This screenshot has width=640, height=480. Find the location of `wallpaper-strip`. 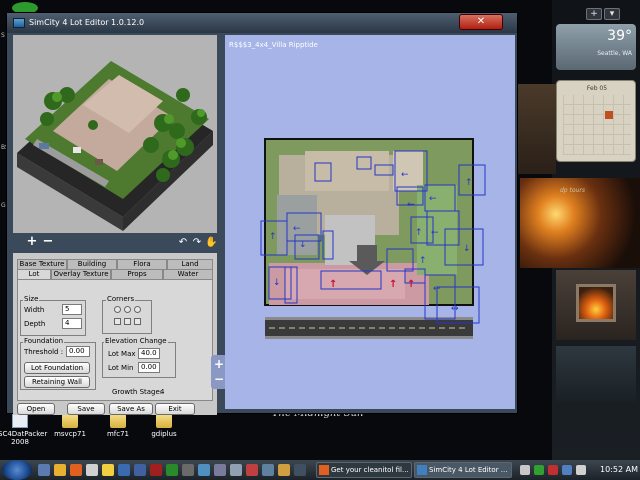

wallpaper-strip is located at coordinates (537, 129).